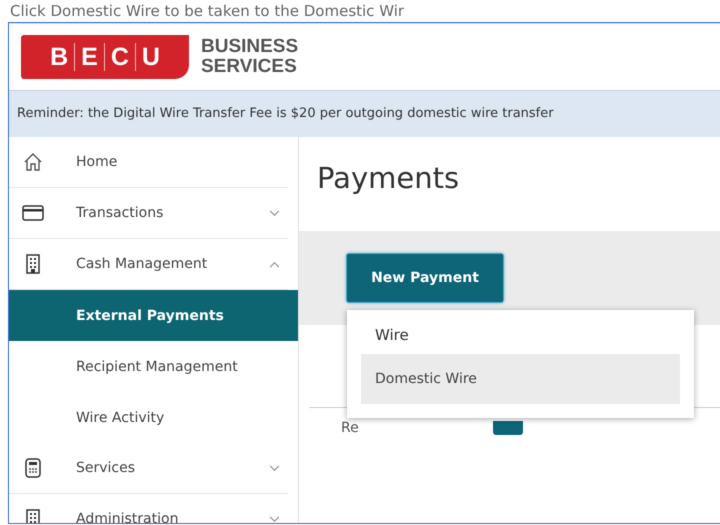 This screenshot has width=720, height=525. What do you see at coordinates (508, 428) in the screenshot?
I see `count-badge` at bounding box center [508, 428].